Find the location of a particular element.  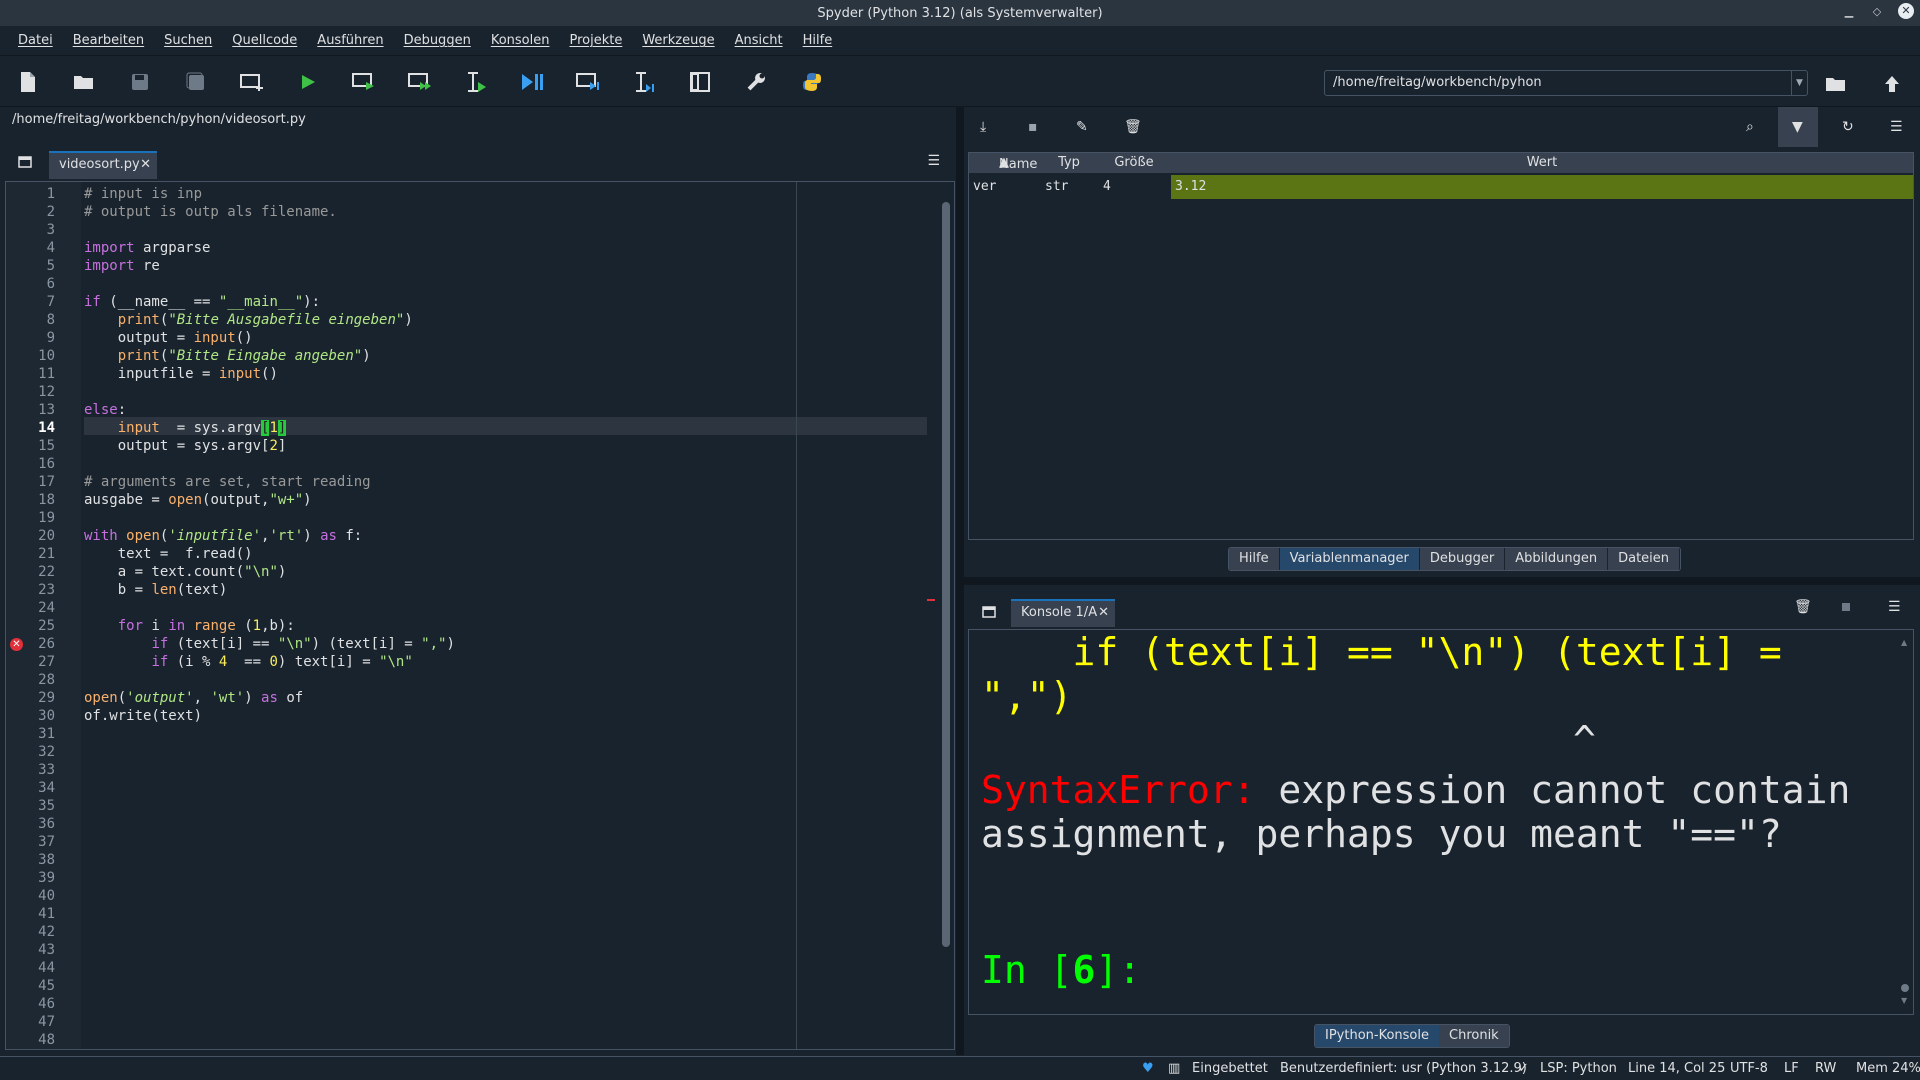

run-icon is located at coordinates (308, 82).